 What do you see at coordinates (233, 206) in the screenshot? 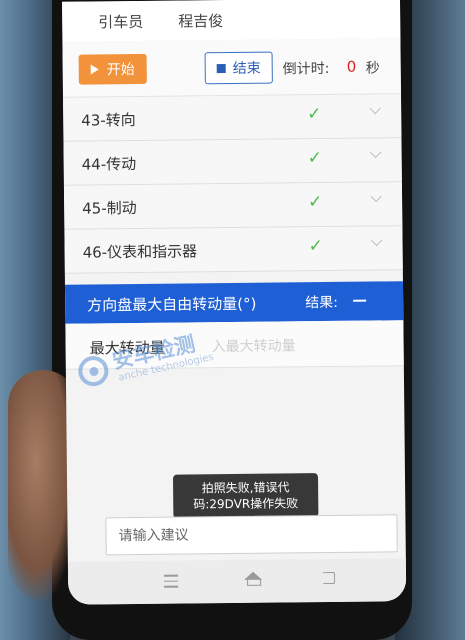
I see `list-item-45: 45-制动 ✓` at bounding box center [233, 206].